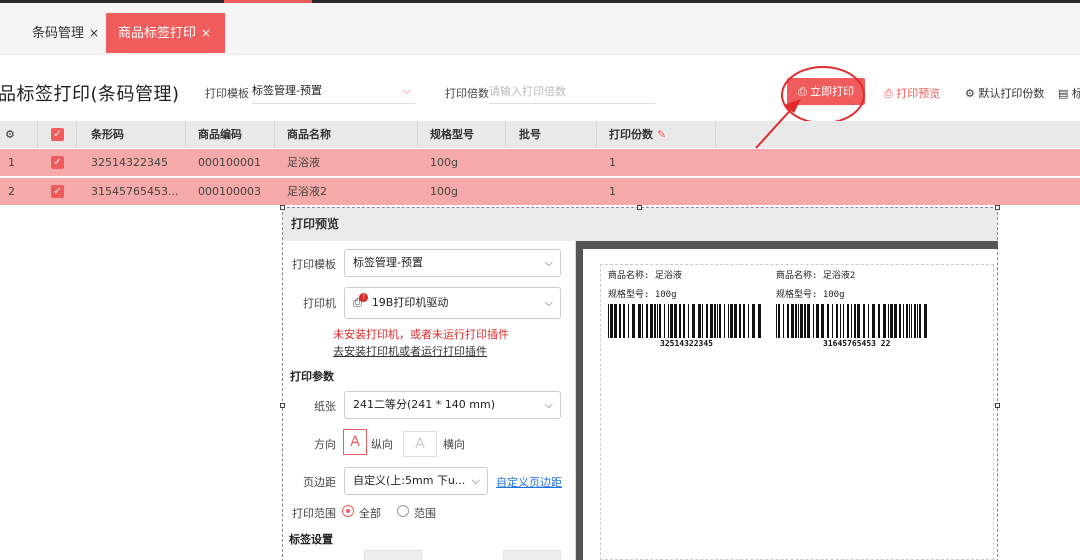 The image size is (1080, 560). What do you see at coordinates (530, 134) in the screenshot?
I see `header-batch: 批号` at bounding box center [530, 134].